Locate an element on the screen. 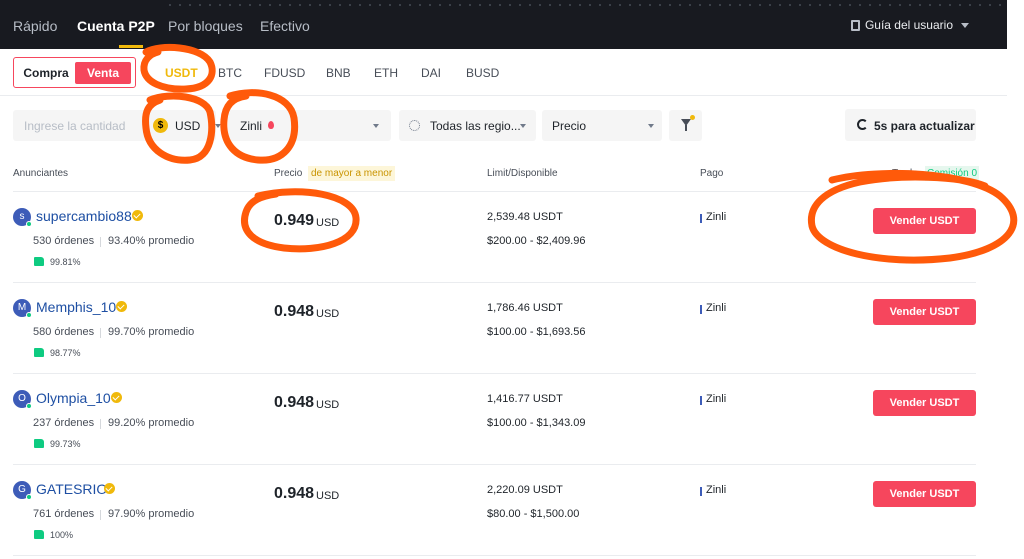  completion-rate: 97.90% promedio is located at coordinates (151, 514).